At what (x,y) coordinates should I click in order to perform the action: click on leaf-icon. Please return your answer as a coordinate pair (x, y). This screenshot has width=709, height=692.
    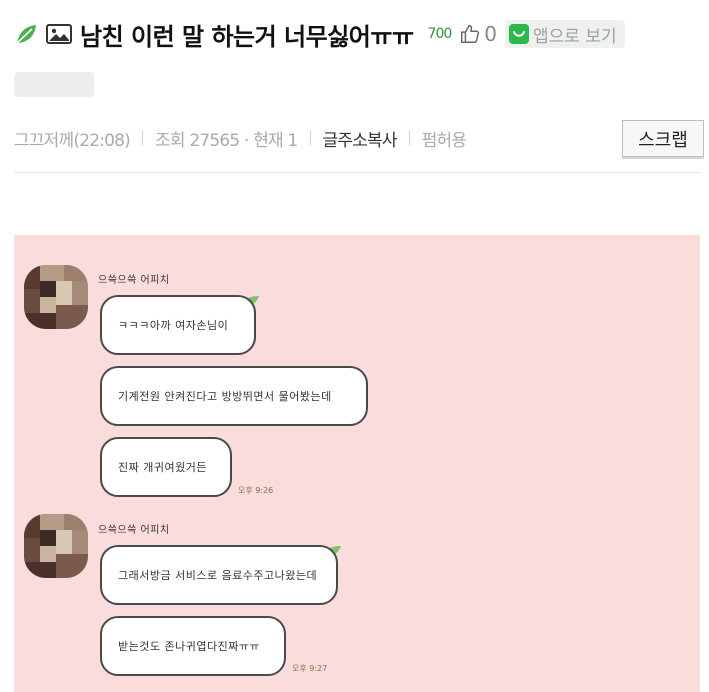
    Looking at the image, I should click on (26, 34).